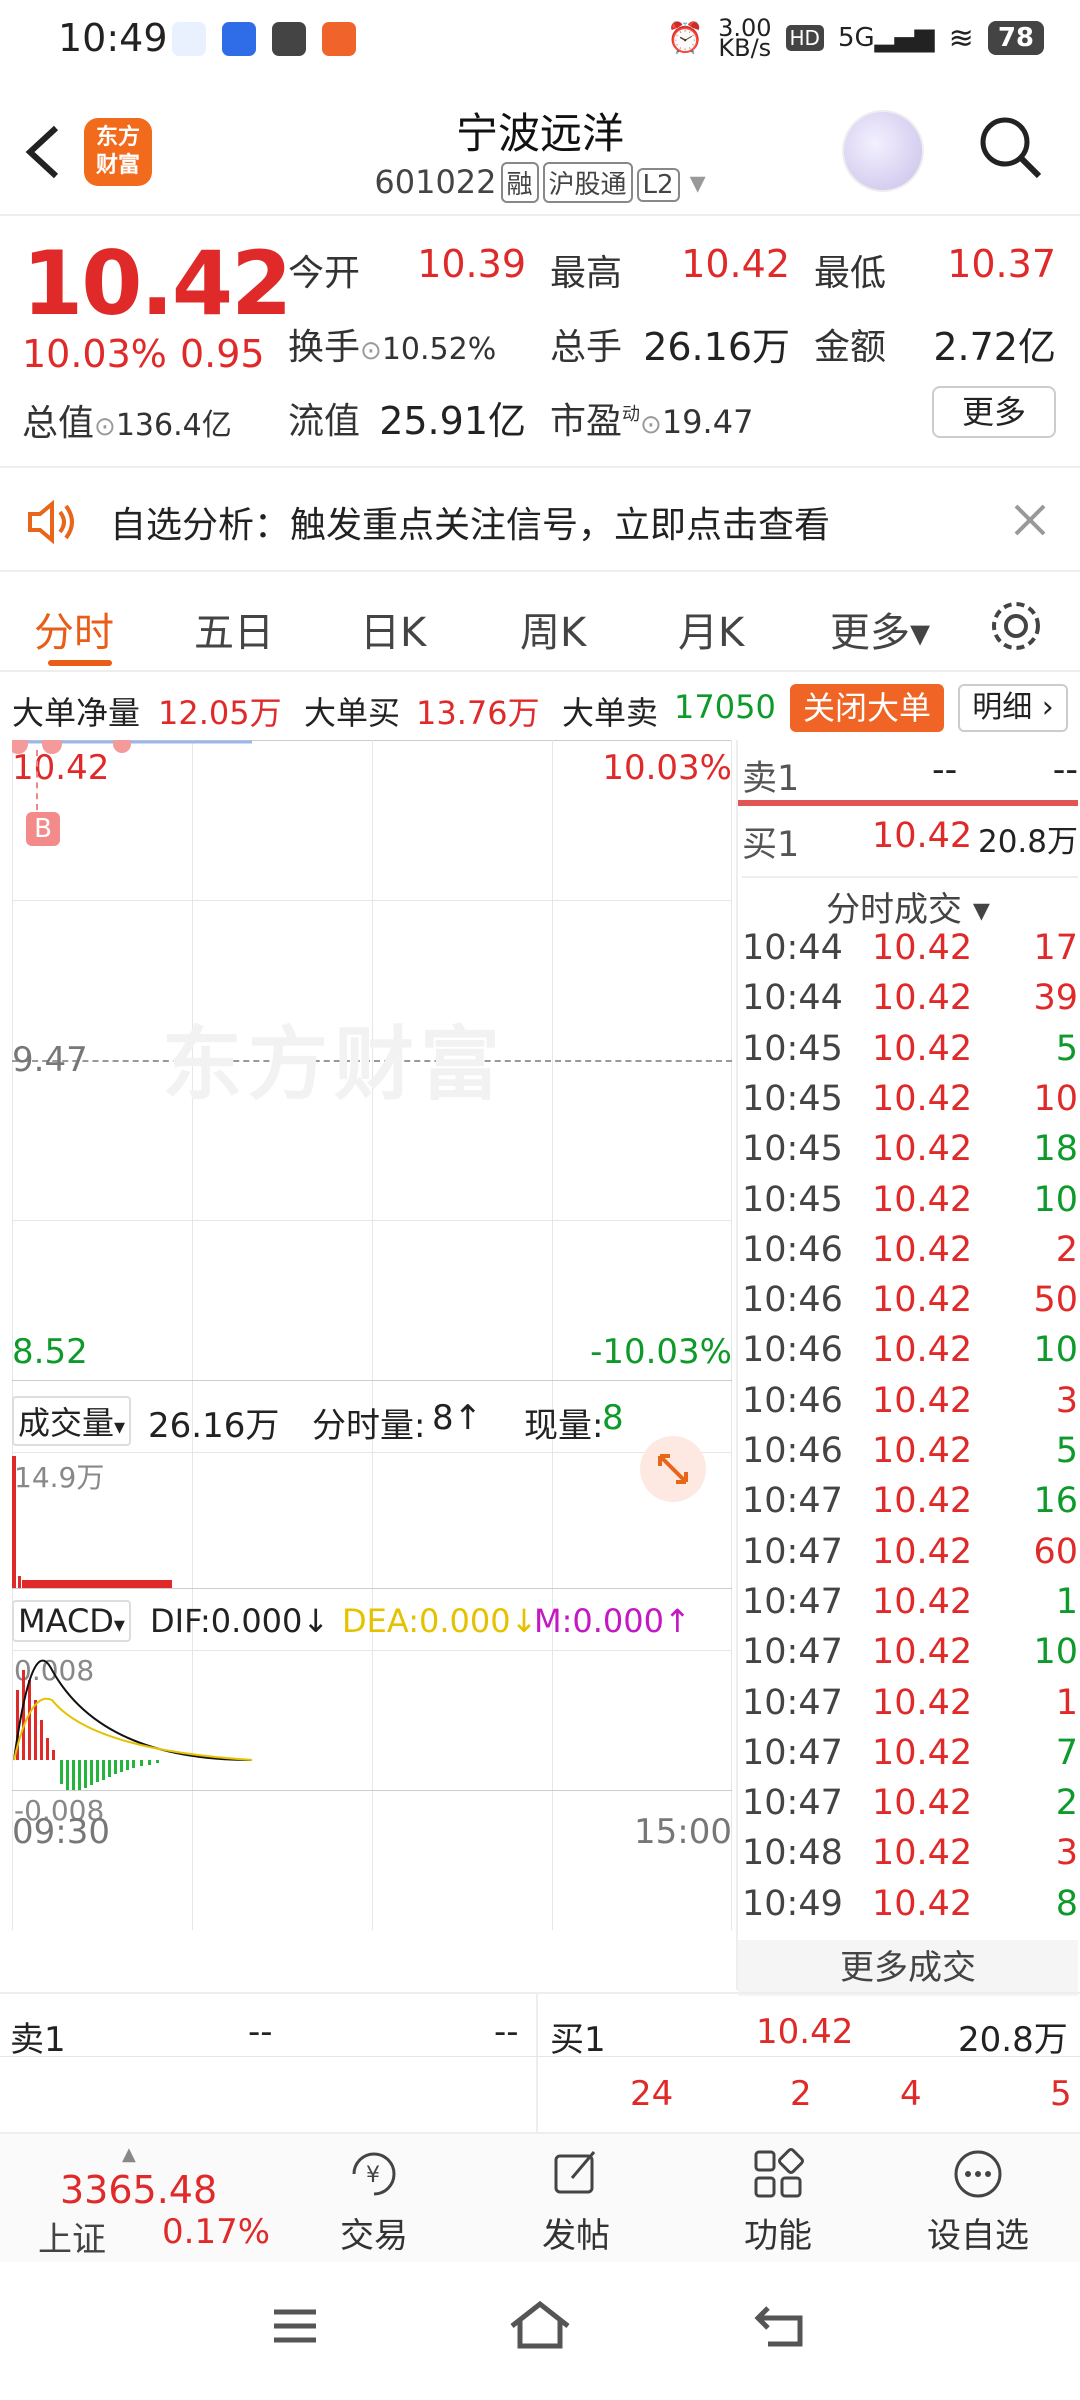 This screenshot has height=2400, width=1080. Describe the element at coordinates (867, 708) in the screenshot. I see `close-big-order-button: 关闭大单` at that location.